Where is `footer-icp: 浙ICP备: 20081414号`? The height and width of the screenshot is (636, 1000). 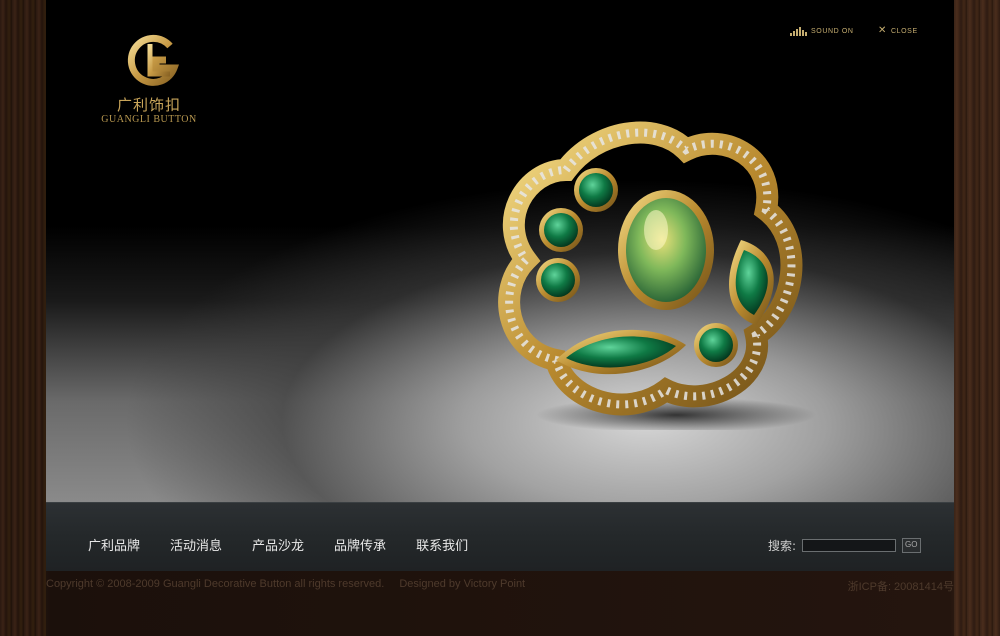
footer-icp: 浙ICP备: 20081414号 is located at coordinates (900, 587).